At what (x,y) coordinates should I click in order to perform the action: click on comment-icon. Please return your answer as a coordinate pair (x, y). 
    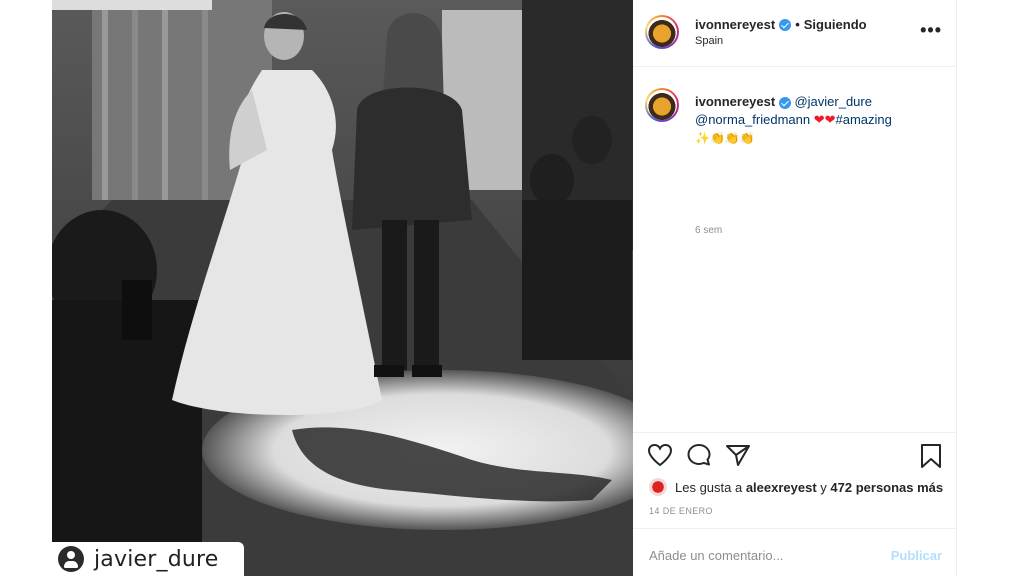
    Looking at the image, I should click on (699, 455).